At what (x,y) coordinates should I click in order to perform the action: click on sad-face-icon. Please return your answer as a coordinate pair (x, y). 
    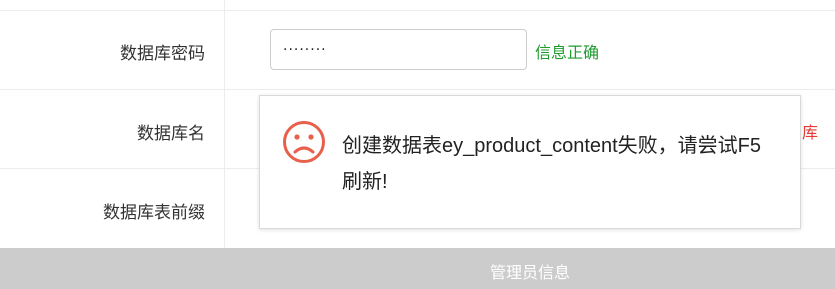
    Looking at the image, I should click on (304, 142).